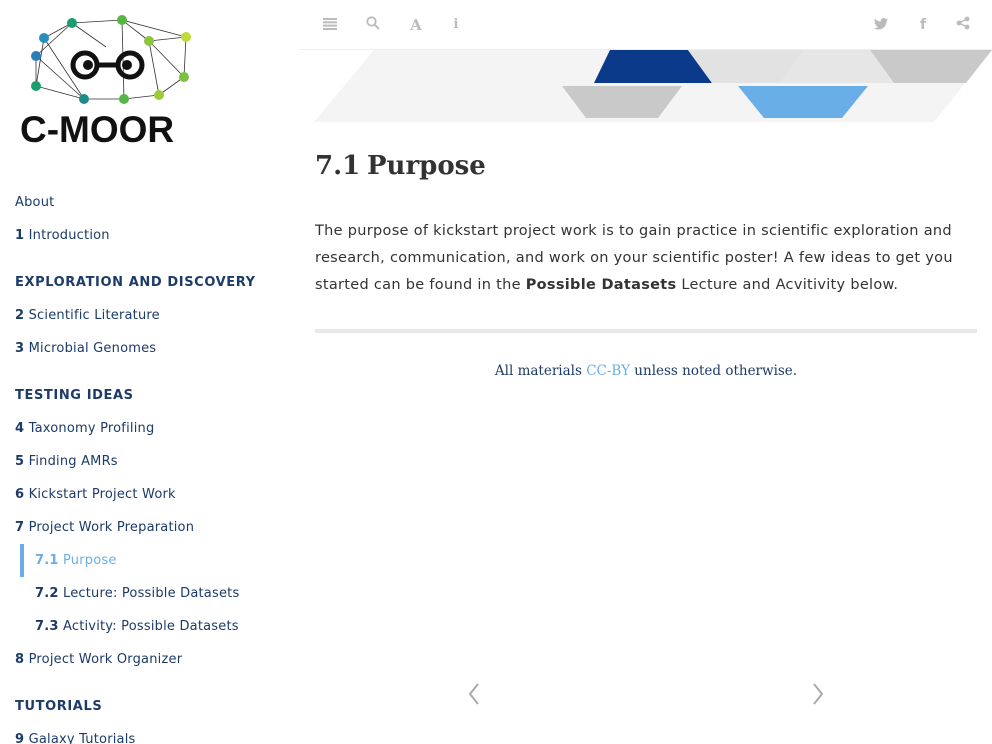 The width and height of the screenshot is (992, 744). Describe the element at coordinates (373, 25) in the screenshot. I see `search-icon` at that location.